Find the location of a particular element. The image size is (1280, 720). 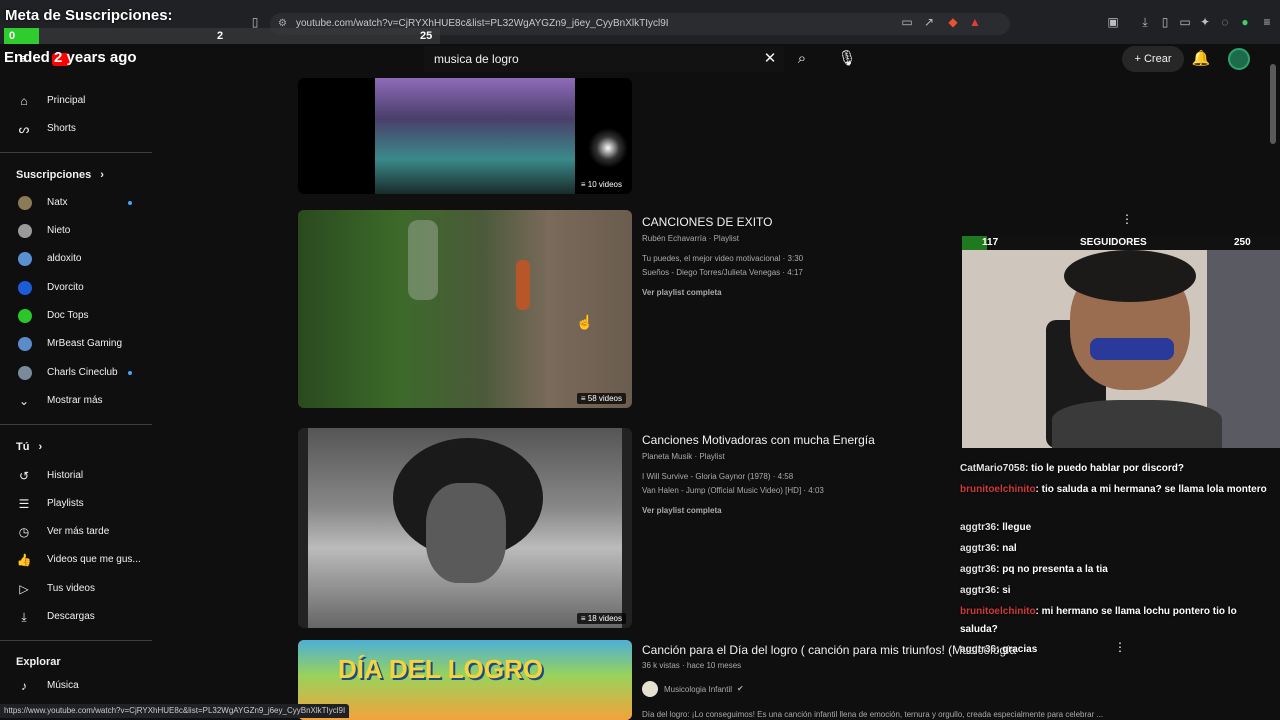

sidebar-item-shorts: ᔕ Shorts is located at coordinates (76, 129).